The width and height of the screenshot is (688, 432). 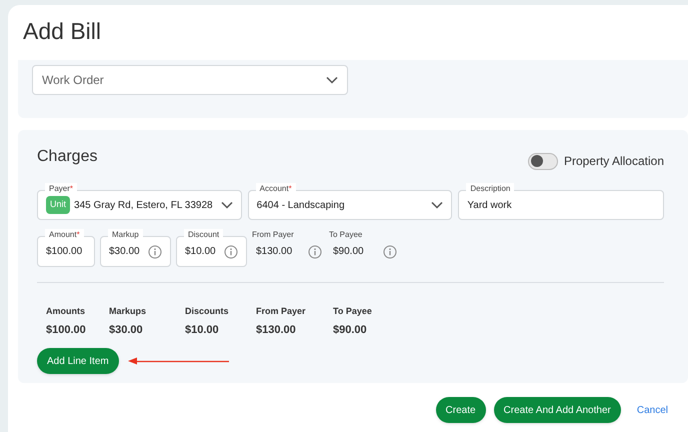 I want to click on page-title: Add Bill, so click(x=62, y=31).